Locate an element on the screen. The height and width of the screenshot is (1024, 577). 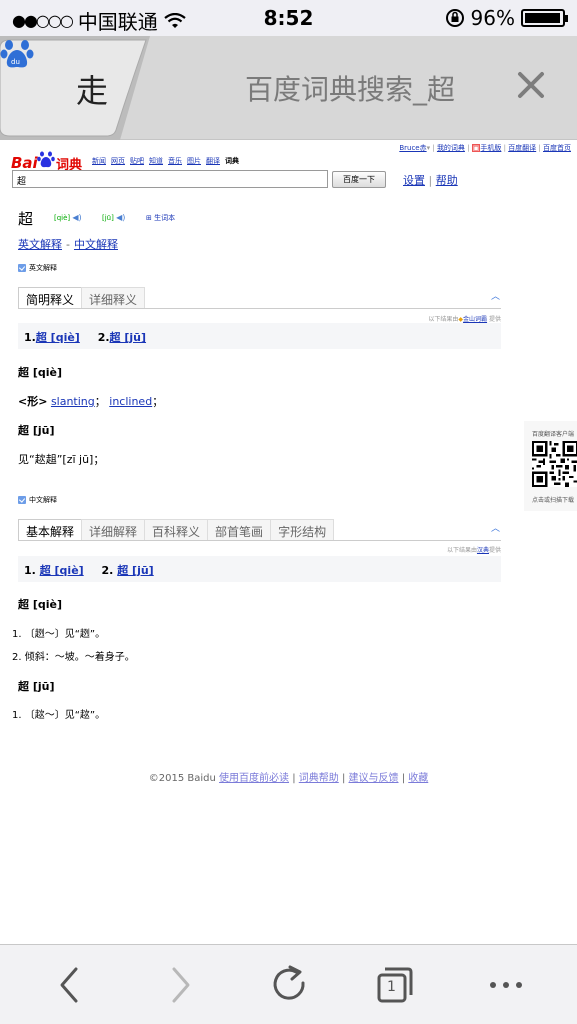
active-tab-title: 走 is located at coordinates (92, 91).